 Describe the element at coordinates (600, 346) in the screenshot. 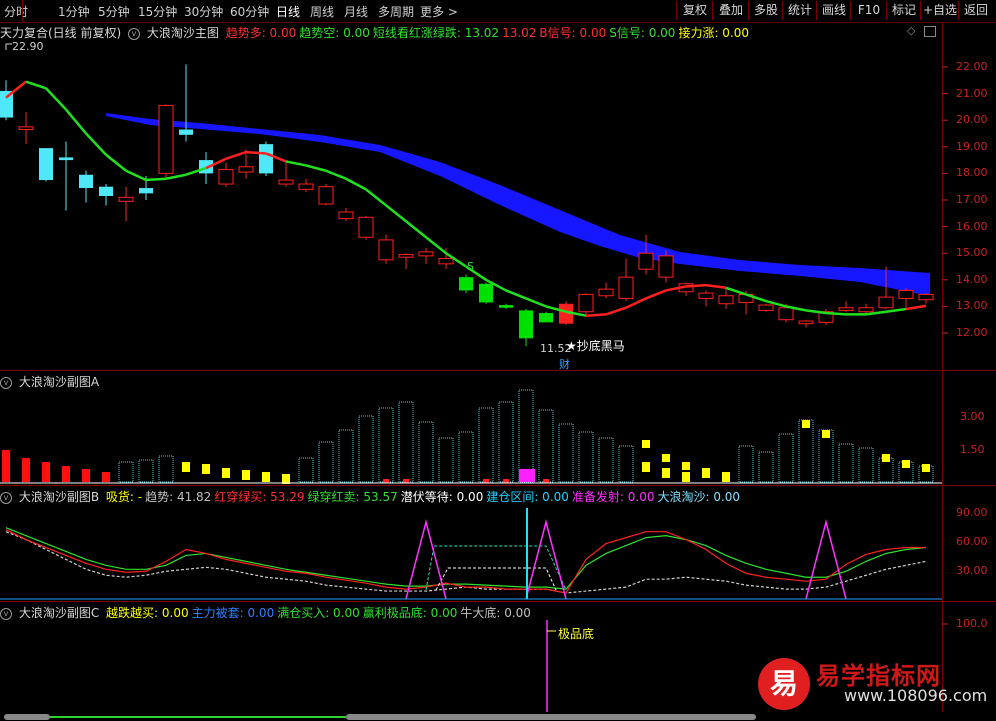

I see `bottom-signal-text: 抄底黑马` at that location.